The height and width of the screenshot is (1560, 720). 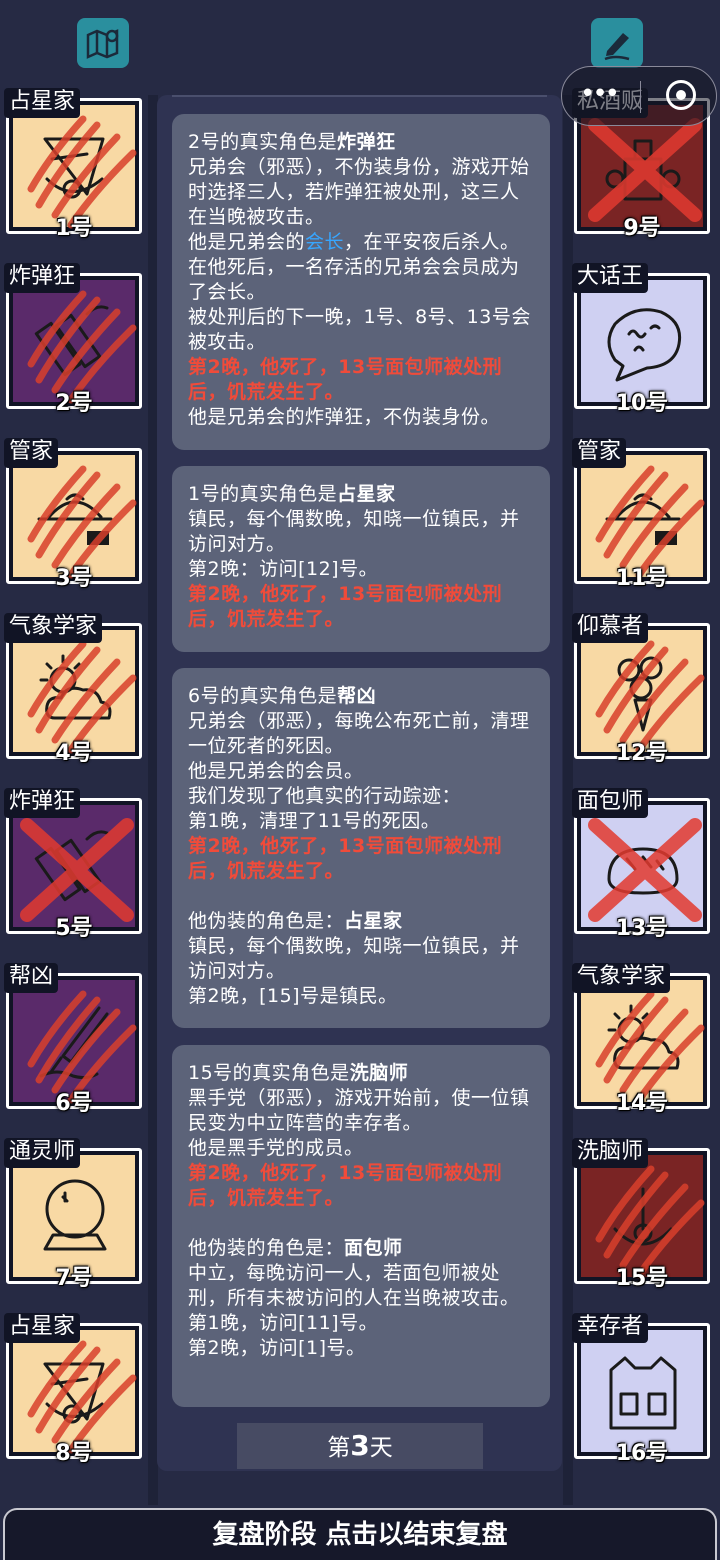 What do you see at coordinates (73, 864) in the screenshot?
I see `player-card-5号: 炸弹狂 5号` at bounding box center [73, 864].